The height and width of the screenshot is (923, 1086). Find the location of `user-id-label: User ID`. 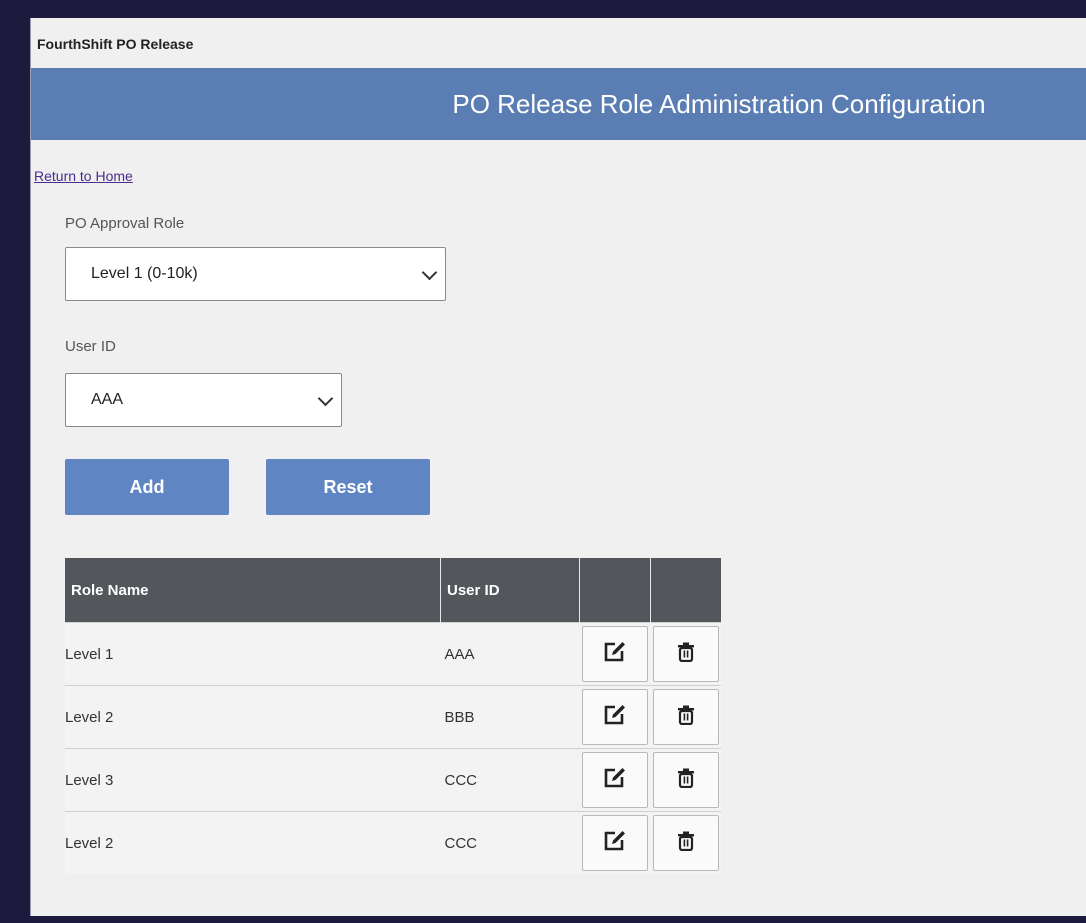

user-id-label: User ID is located at coordinates (90, 346).